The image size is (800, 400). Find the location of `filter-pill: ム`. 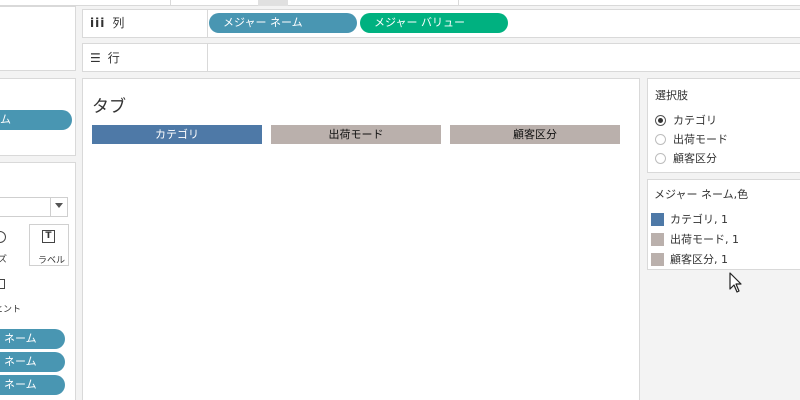

filter-pill: ム is located at coordinates (36, 120).